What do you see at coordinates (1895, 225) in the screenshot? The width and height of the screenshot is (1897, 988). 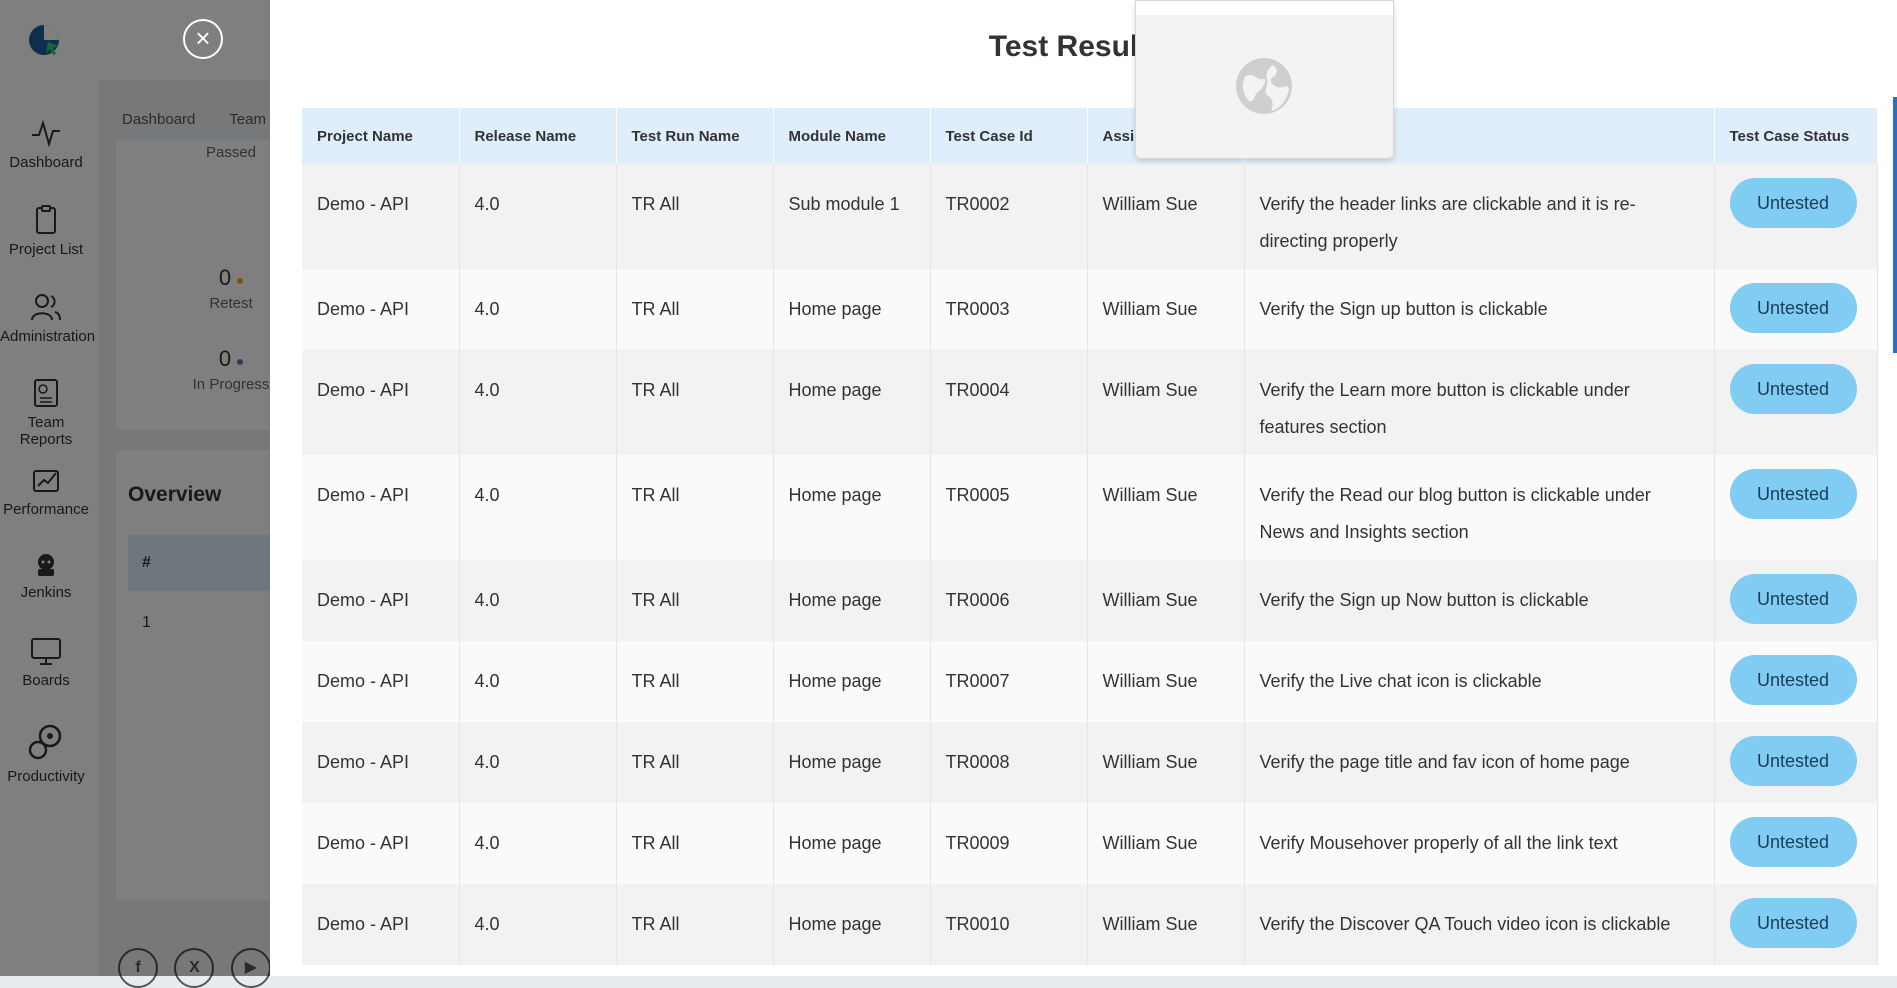 I see `scrollbar` at bounding box center [1895, 225].